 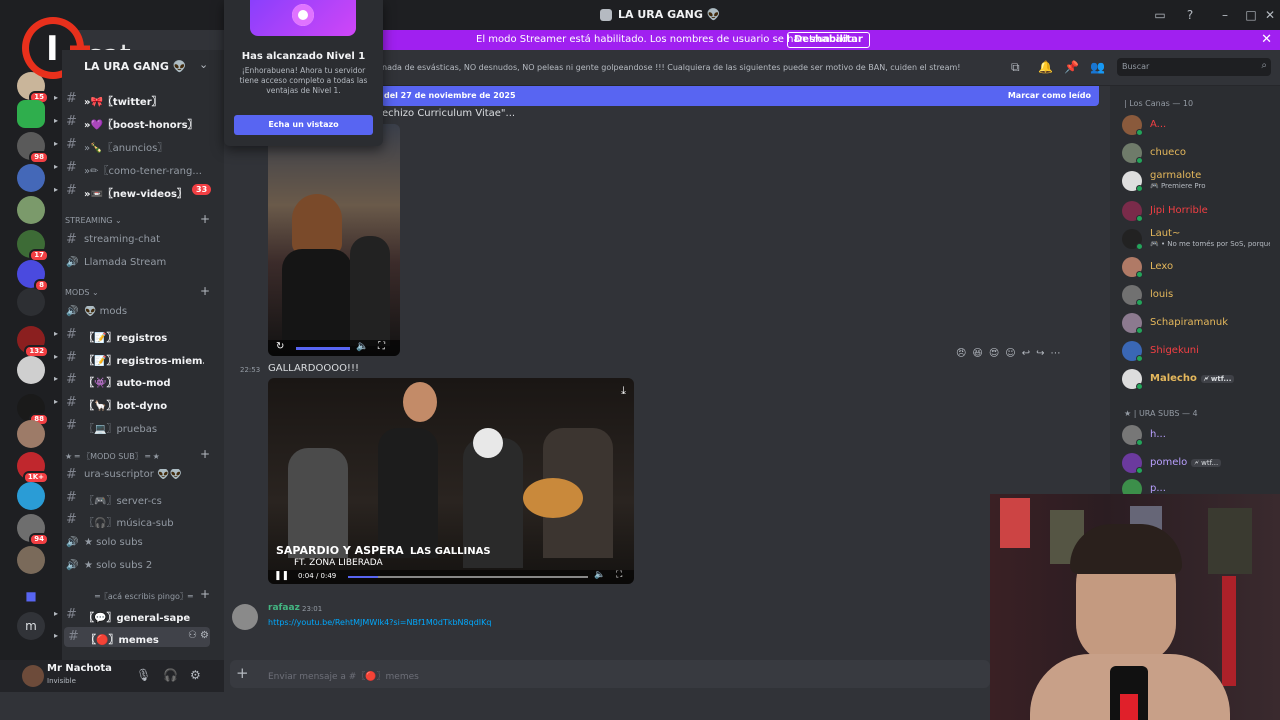 What do you see at coordinates (1266, 39) in the screenshot?
I see `close-banner-icon: ✕` at bounding box center [1266, 39].